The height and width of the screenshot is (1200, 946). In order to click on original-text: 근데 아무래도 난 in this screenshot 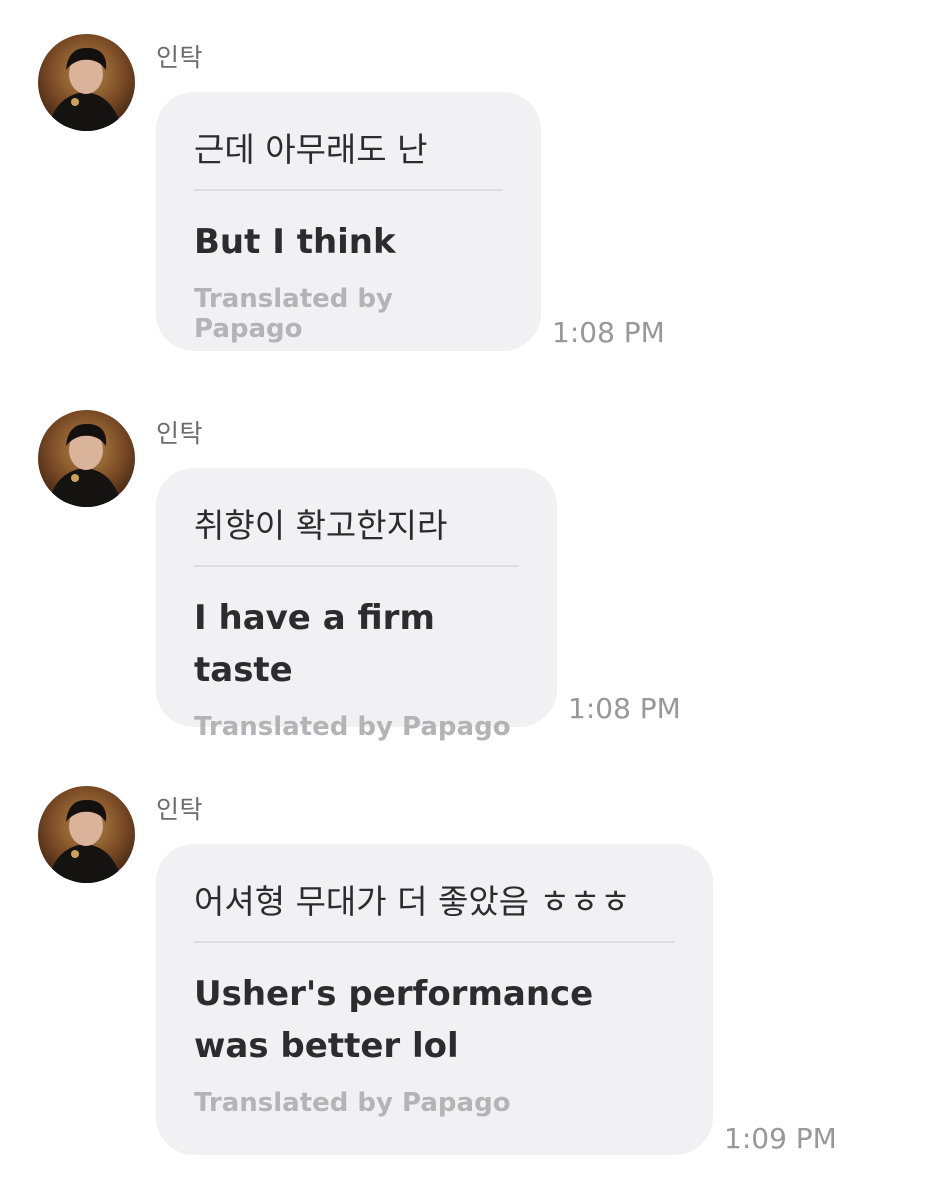, I will do `click(311, 149)`.